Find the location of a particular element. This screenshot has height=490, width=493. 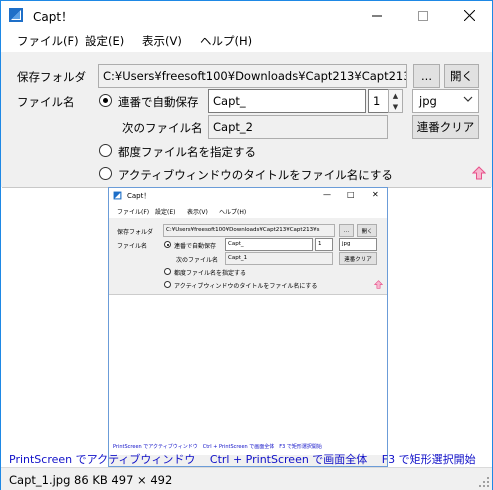

maximize-button is located at coordinates (423, 15).